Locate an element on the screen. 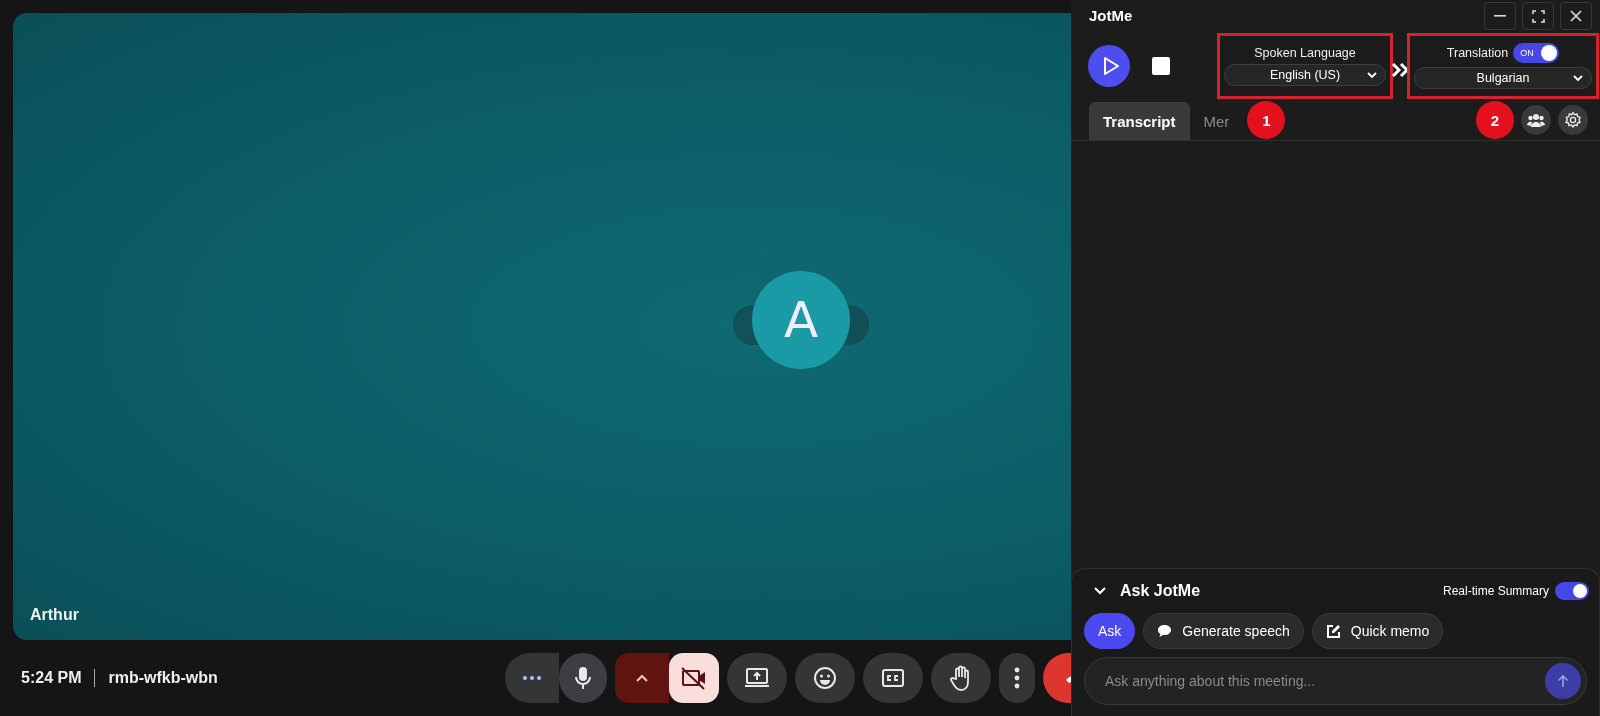 This screenshot has width=1600, height=716. edit-icon is located at coordinates (1333, 631).